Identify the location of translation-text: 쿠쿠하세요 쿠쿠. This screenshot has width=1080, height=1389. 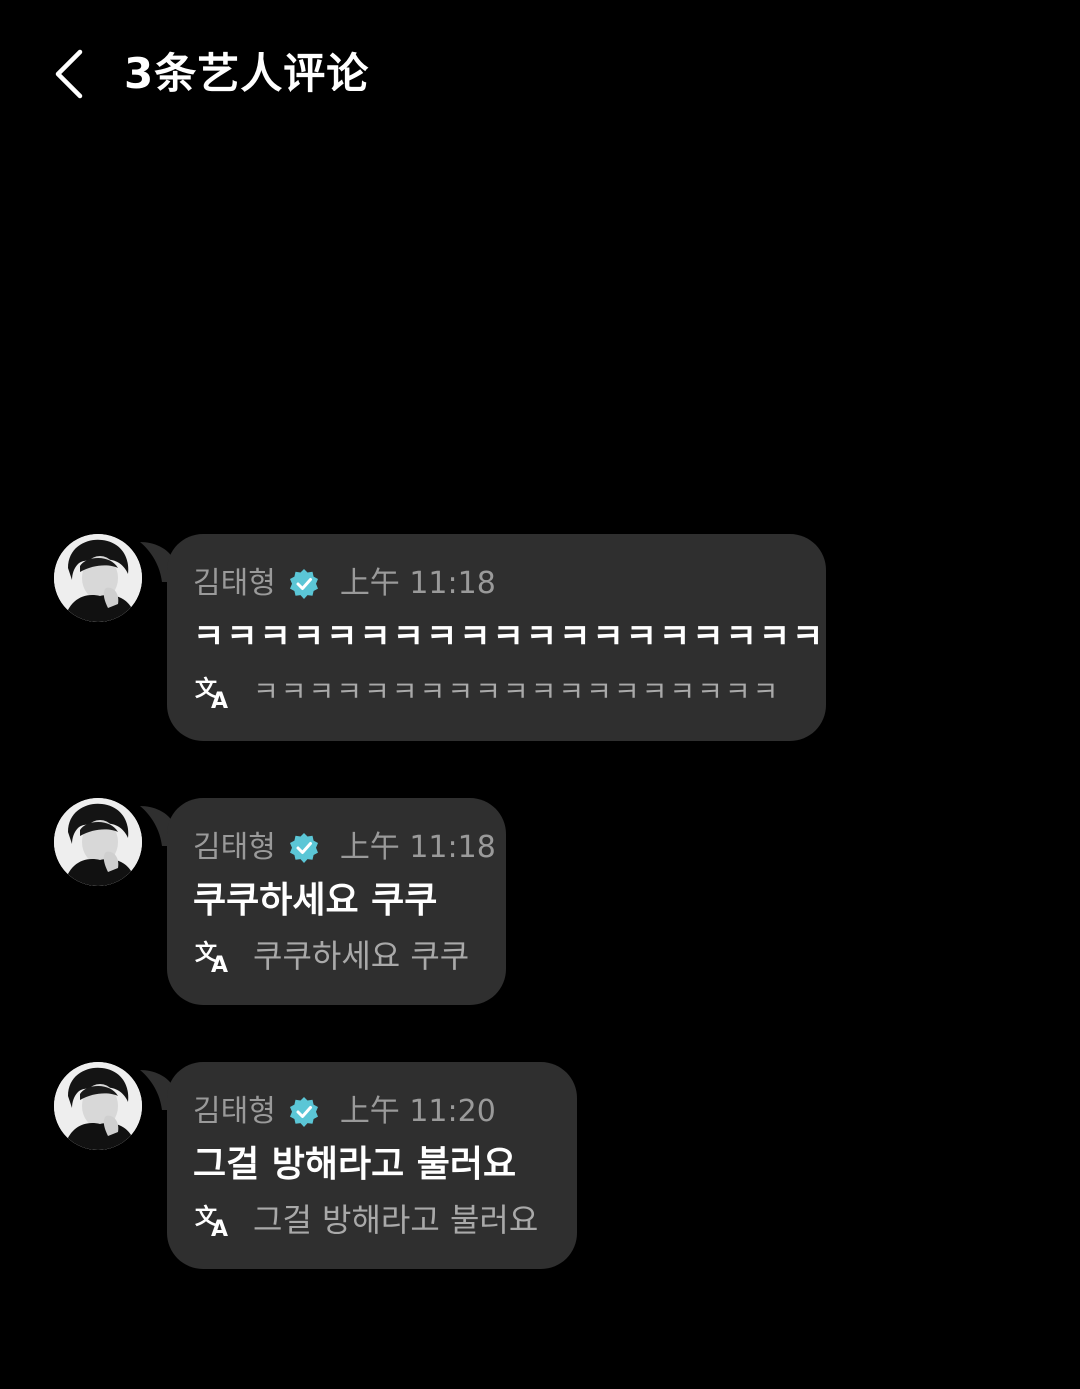
(361, 956).